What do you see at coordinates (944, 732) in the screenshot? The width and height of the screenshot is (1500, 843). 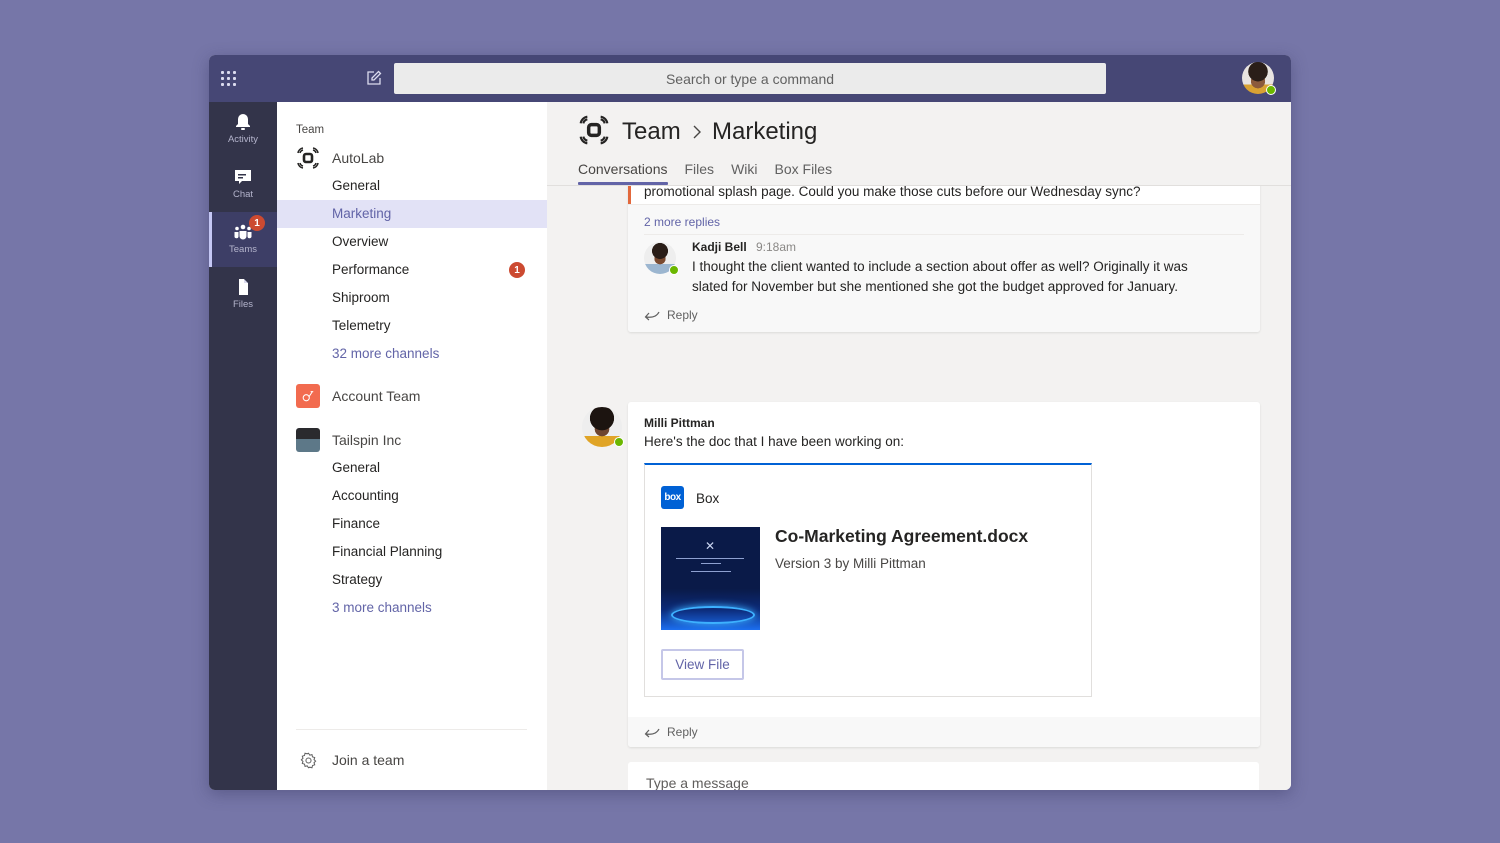 I see `replies-area: Reply` at bounding box center [944, 732].